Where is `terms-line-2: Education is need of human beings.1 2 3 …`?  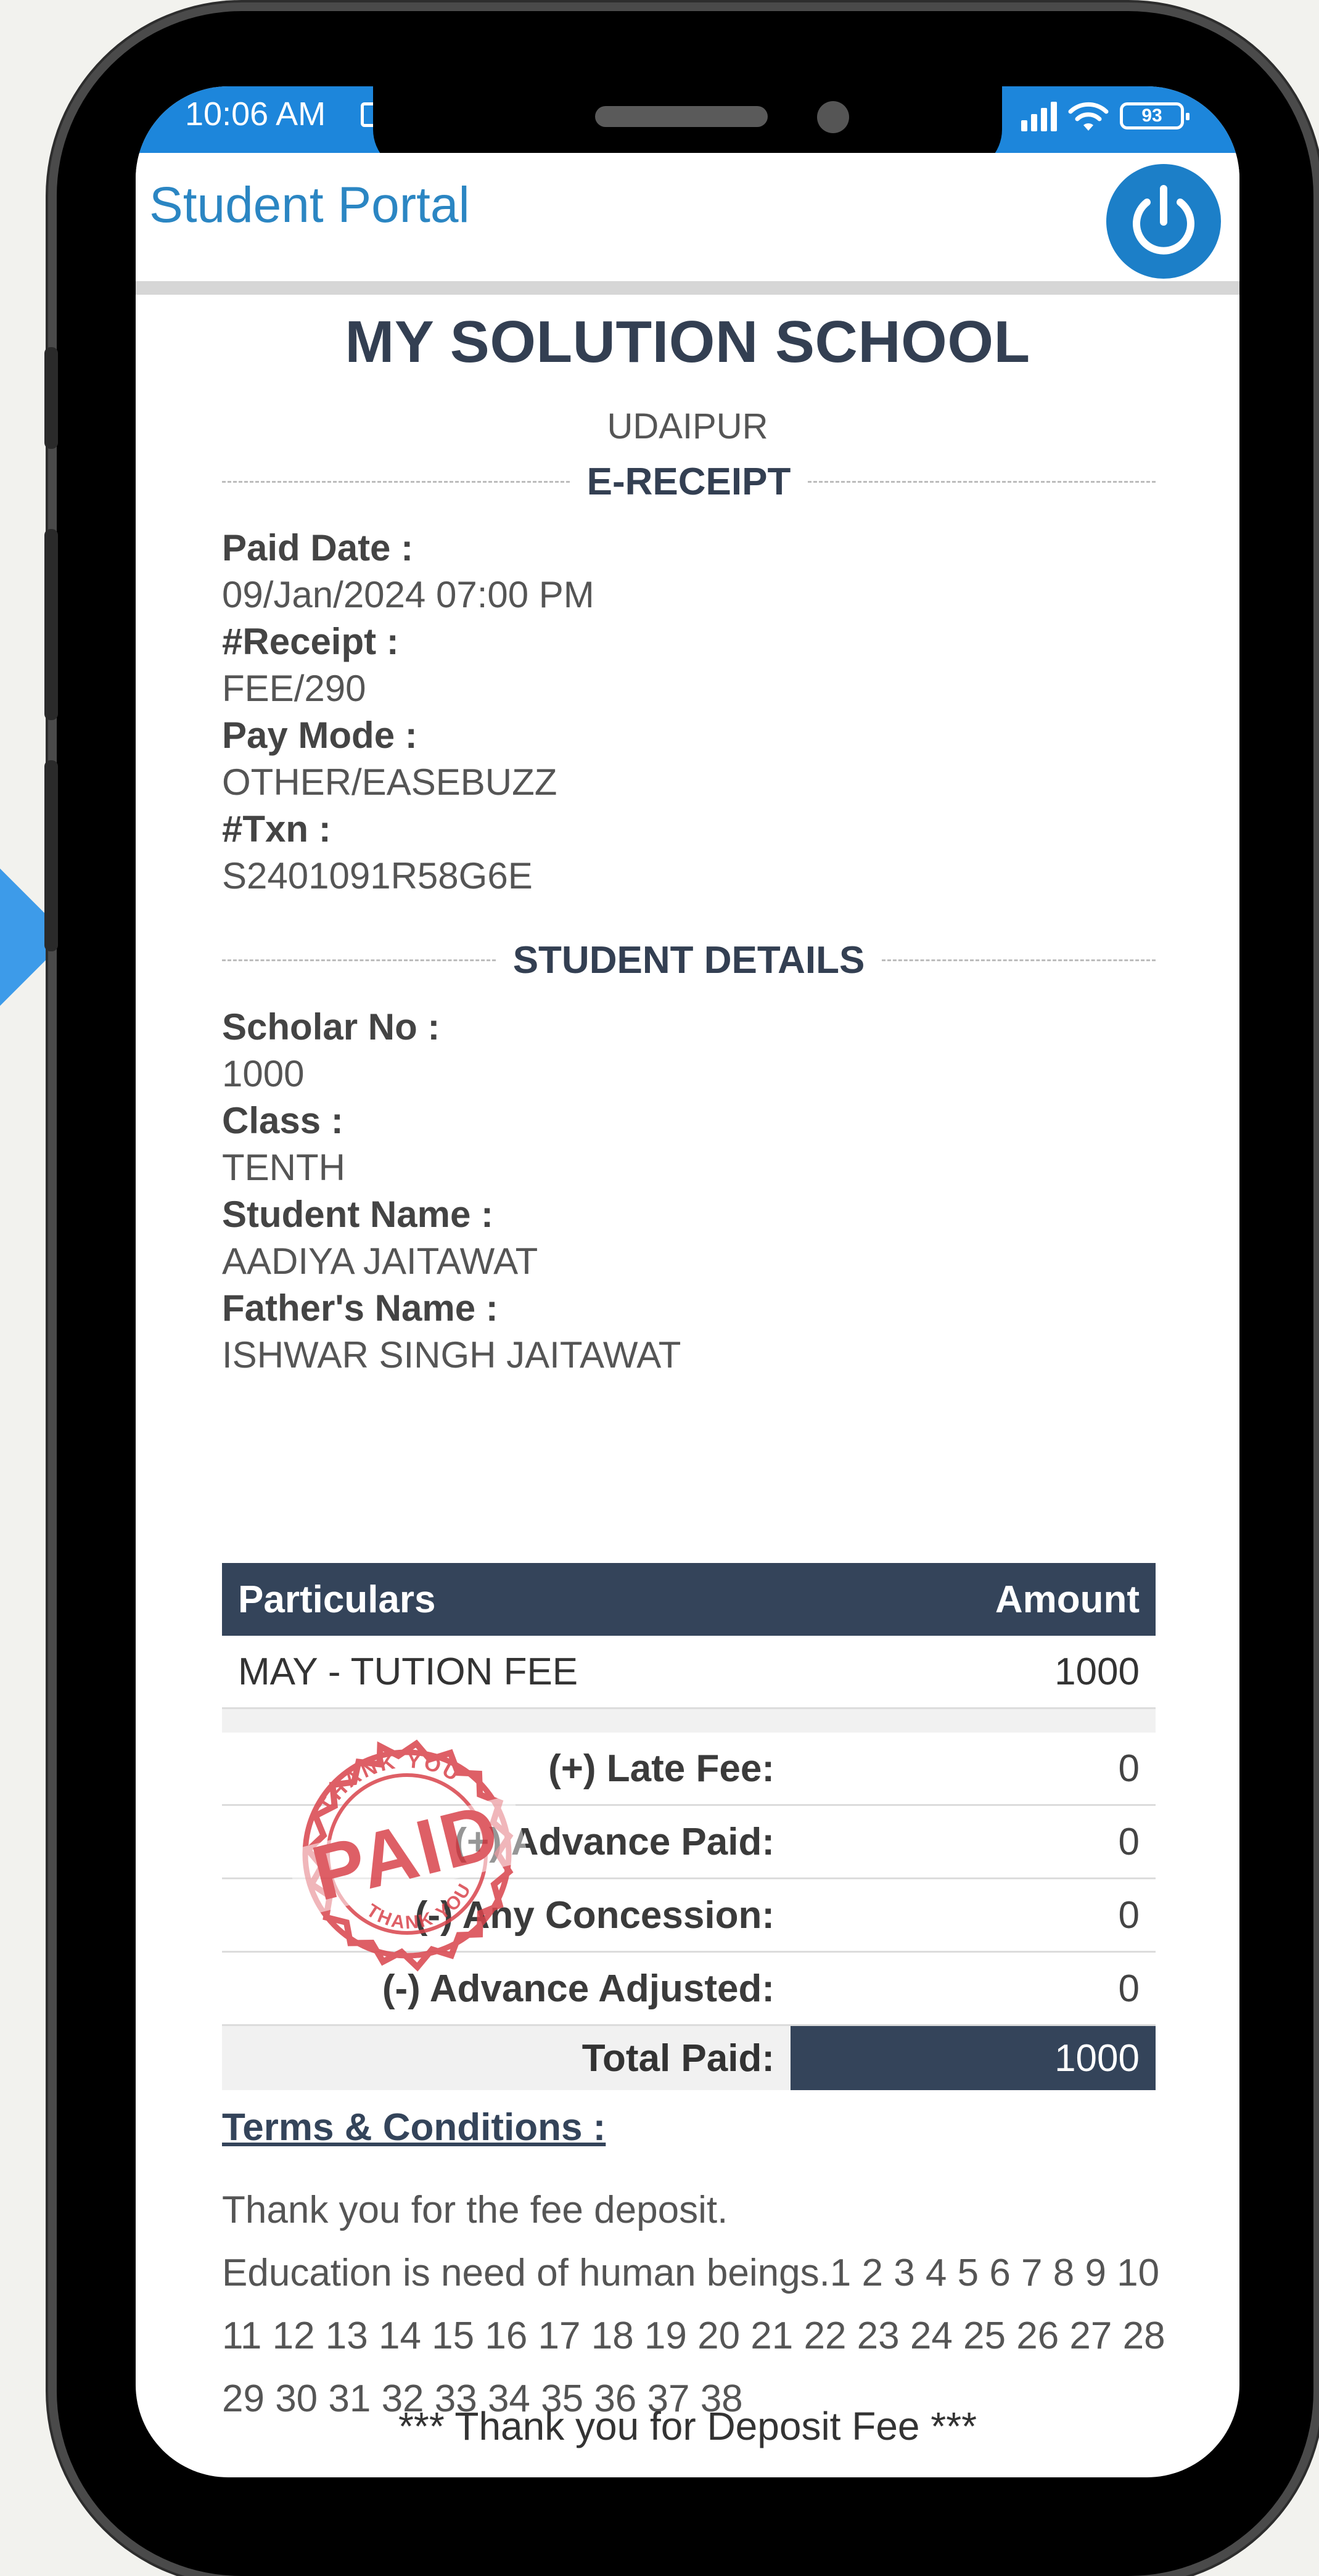 terms-line-2: Education is need of human beings.1 2 3 … is located at coordinates (693, 2336).